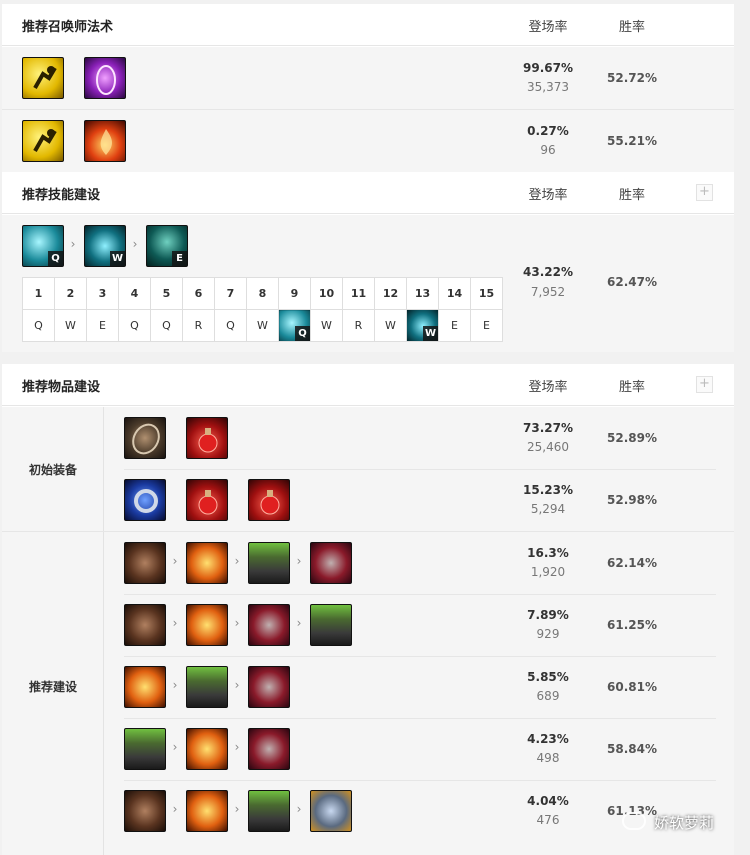 The height and width of the screenshot is (855, 750). What do you see at coordinates (145, 438) in the screenshot?
I see `dorans-shield-icon` at bounding box center [145, 438].